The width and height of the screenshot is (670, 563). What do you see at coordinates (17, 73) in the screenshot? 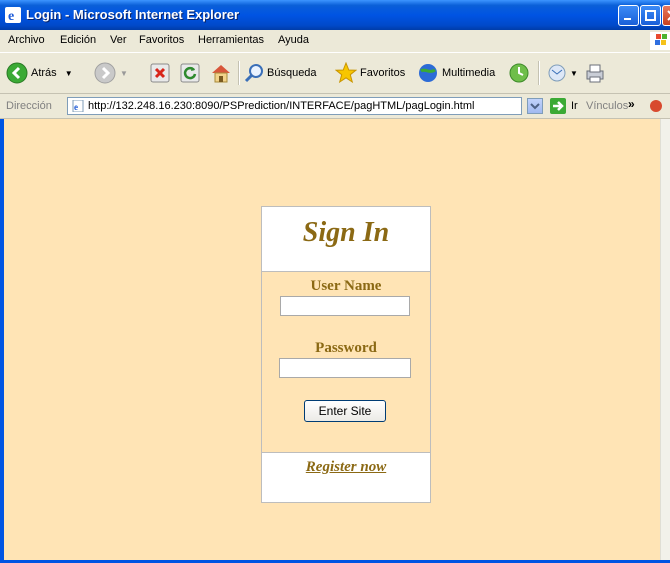
I see `back-arrow-icon` at bounding box center [17, 73].